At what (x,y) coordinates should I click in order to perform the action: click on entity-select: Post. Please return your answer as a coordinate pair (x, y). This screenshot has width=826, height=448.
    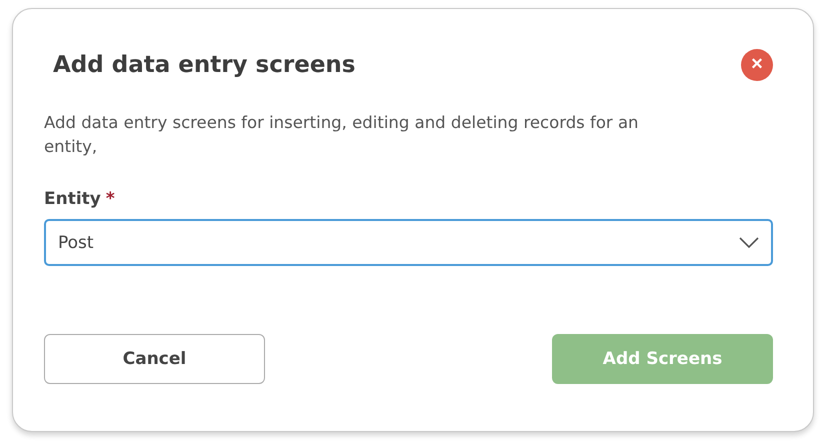
    Looking at the image, I should click on (408, 242).